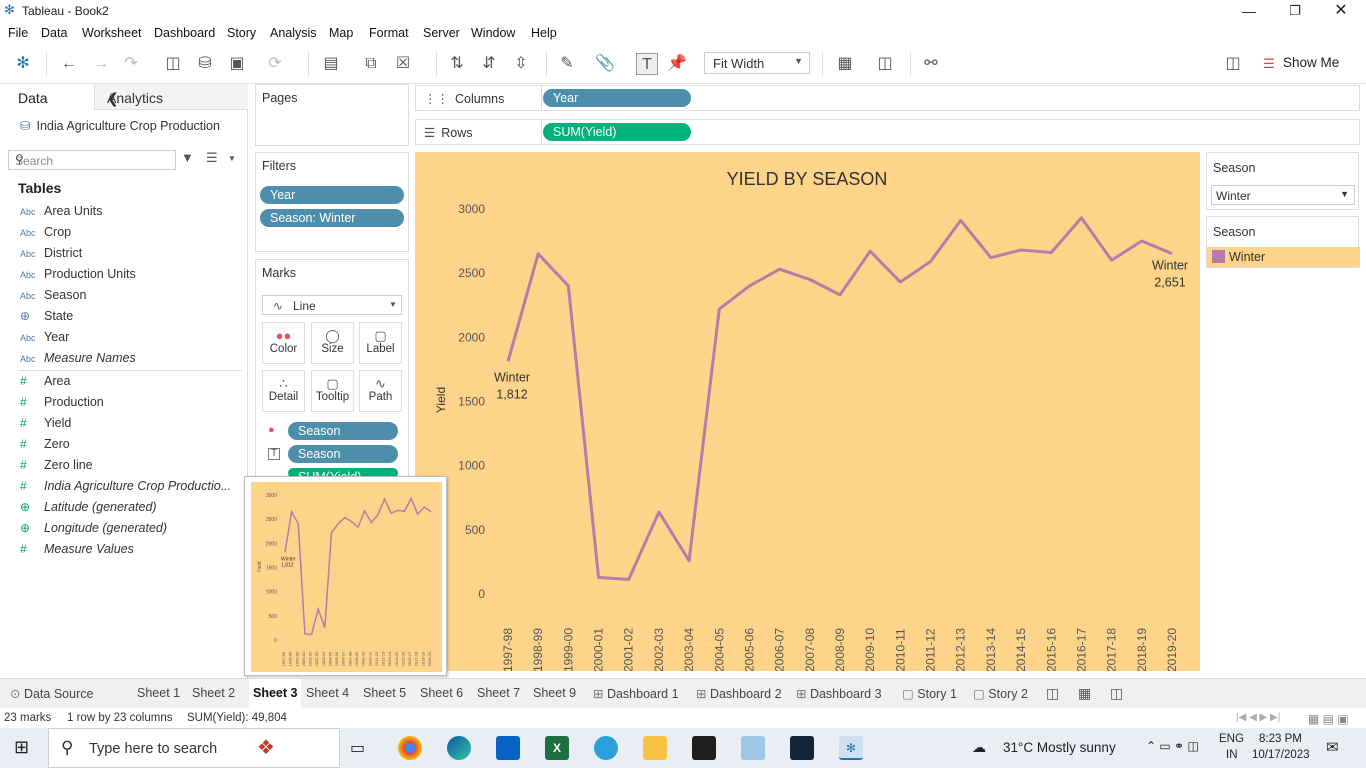 This screenshot has width=1366, height=768. What do you see at coordinates (384, 693) in the screenshot?
I see `sheet-tab-sheet-5: Sheet 5` at bounding box center [384, 693].